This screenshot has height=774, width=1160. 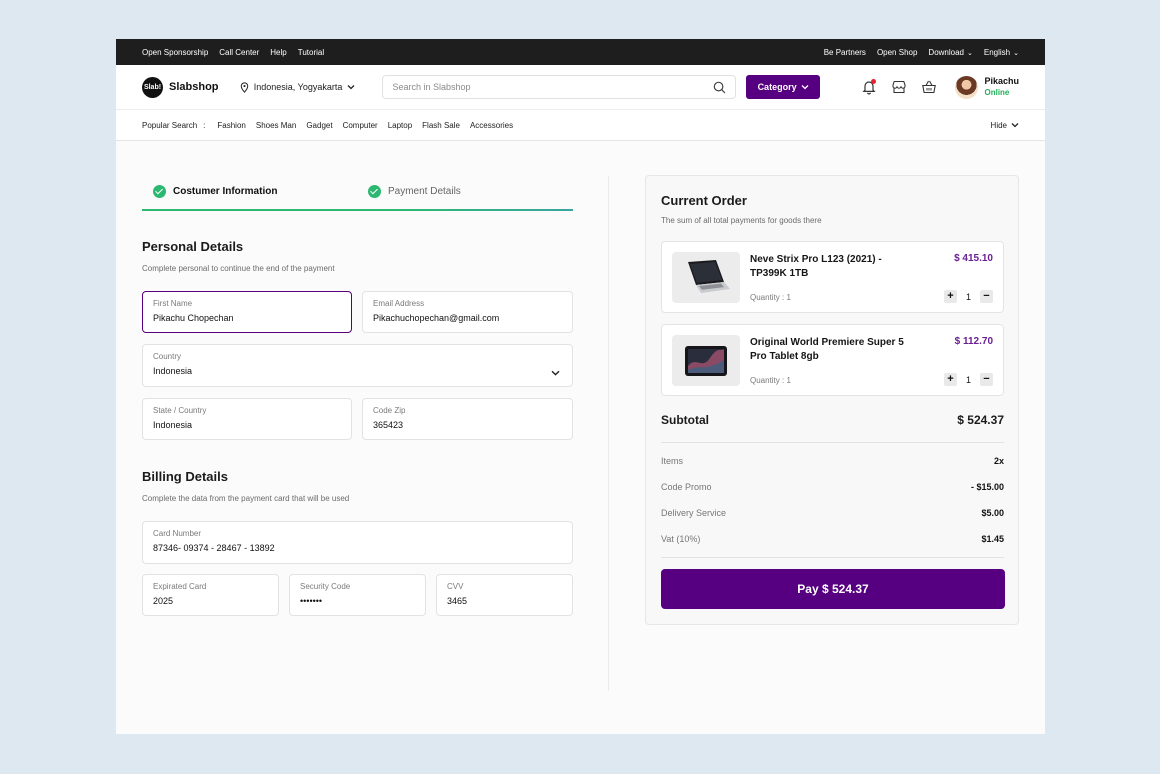 What do you see at coordinates (832, 487) in the screenshot?
I see `summary-row-code-promo: Code Promo - $15.00` at bounding box center [832, 487].